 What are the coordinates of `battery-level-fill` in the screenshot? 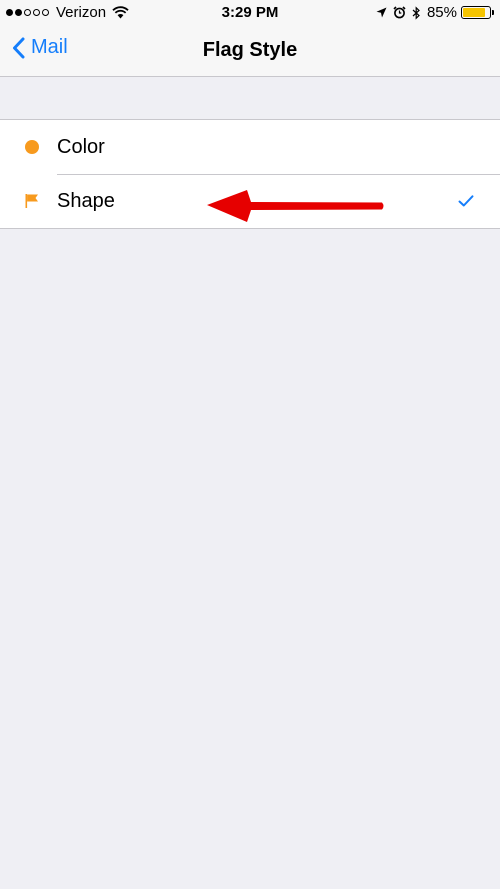 It's located at (474, 12).